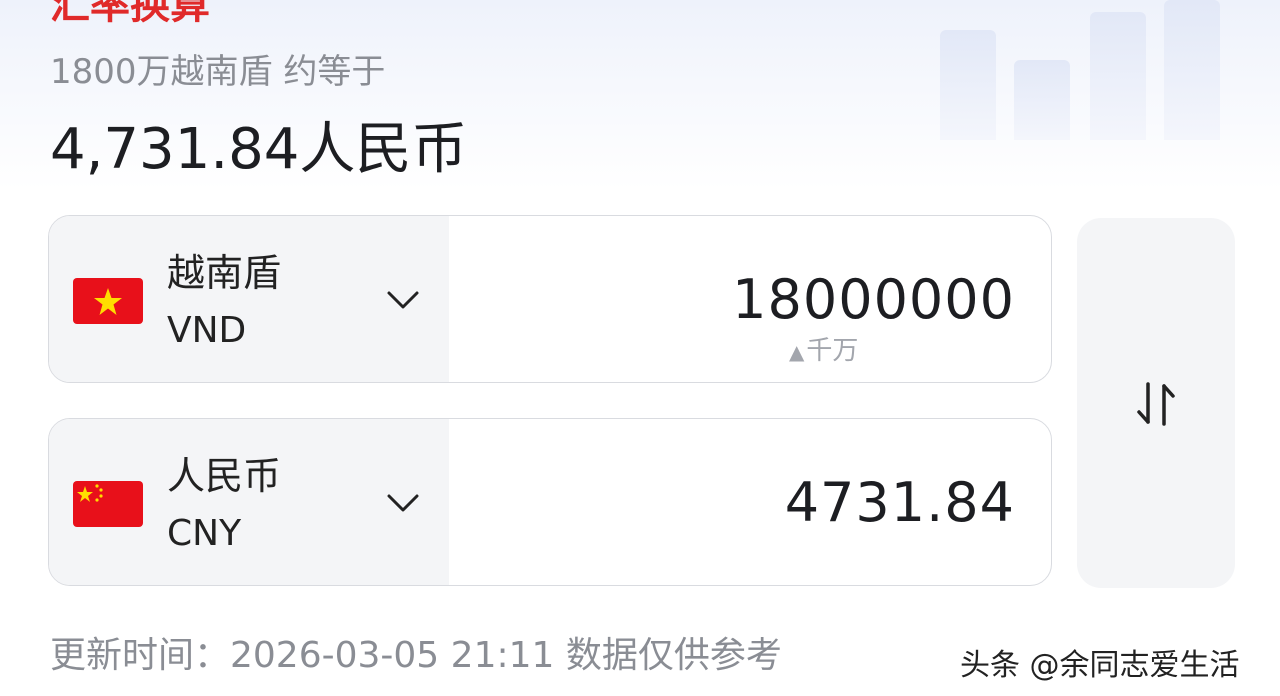  Describe the element at coordinates (204, 533) in the screenshot. I see `to-currency-code: CNY` at that location.